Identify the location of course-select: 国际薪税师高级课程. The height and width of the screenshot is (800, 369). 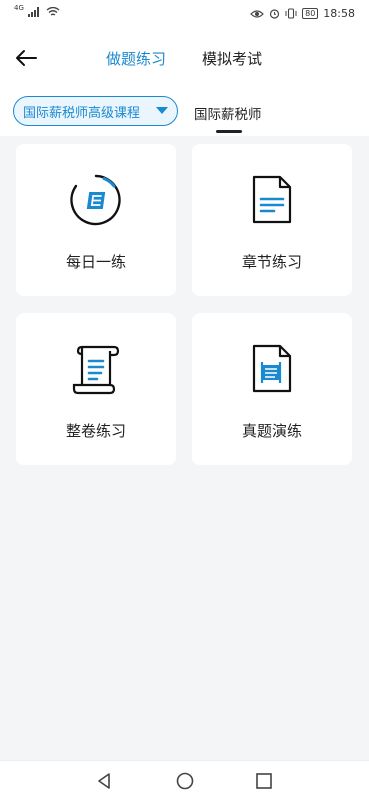
(95, 111).